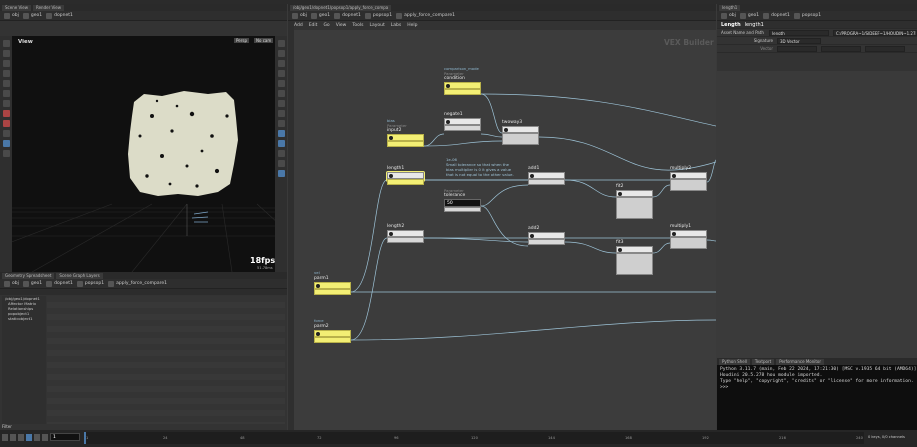 This screenshot has width=917, height=447. Describe the element at coordinates (48, 7) in the screenshot. I see `tab-render-view: Render View` at that location.